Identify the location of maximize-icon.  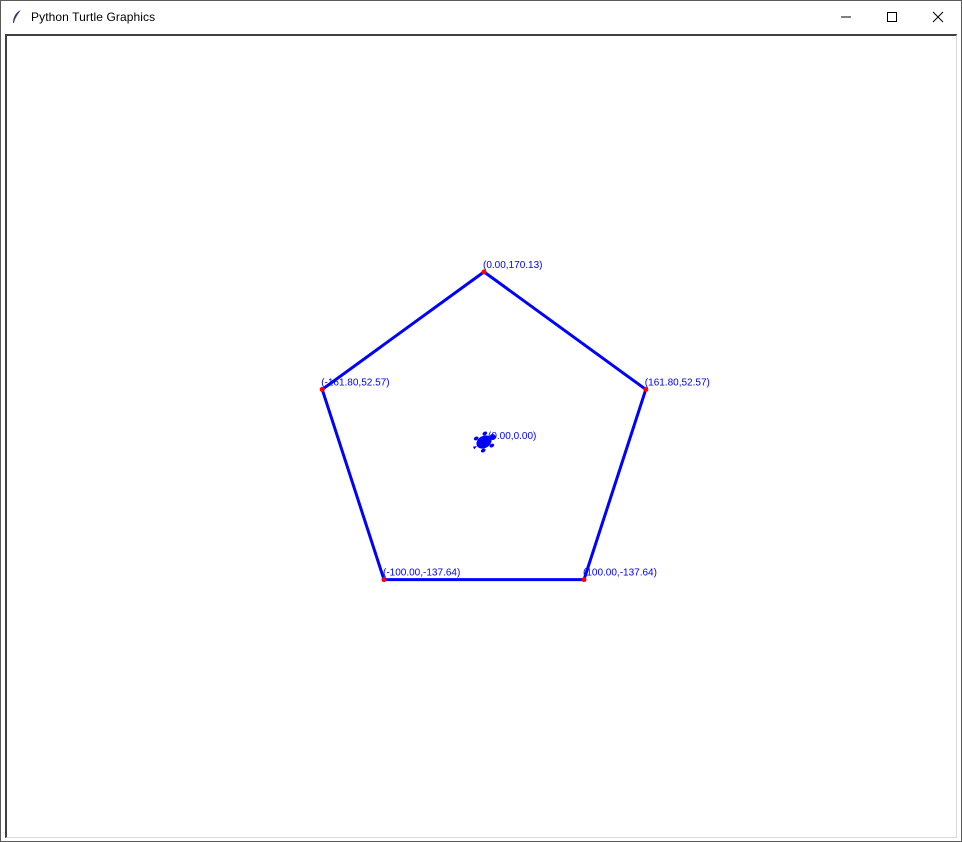
(892, 16).